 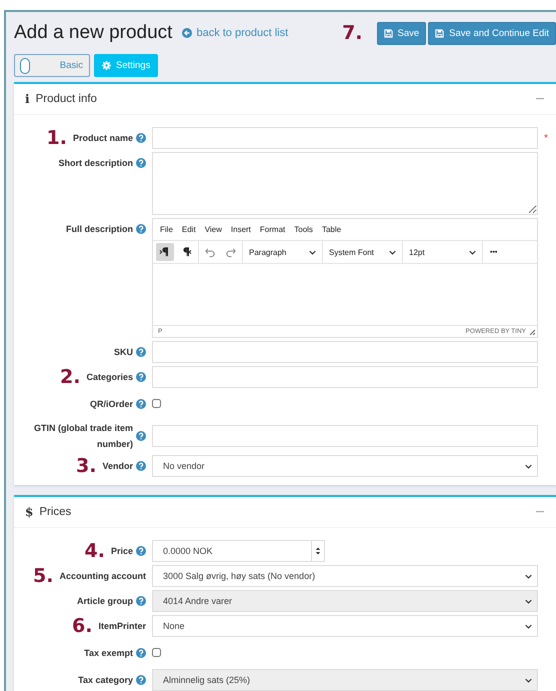 I want to click on step-marker: 2., so click(x=70, y=377).